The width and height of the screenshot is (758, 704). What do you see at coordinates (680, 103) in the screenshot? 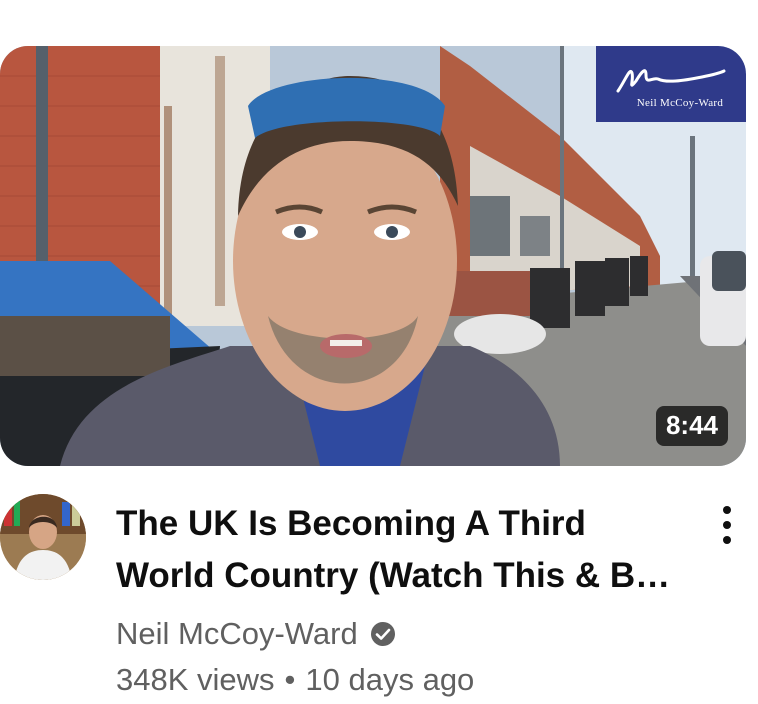
I see `logo-text: Neil McCoy-Ward` at bounding box center [680, 103].